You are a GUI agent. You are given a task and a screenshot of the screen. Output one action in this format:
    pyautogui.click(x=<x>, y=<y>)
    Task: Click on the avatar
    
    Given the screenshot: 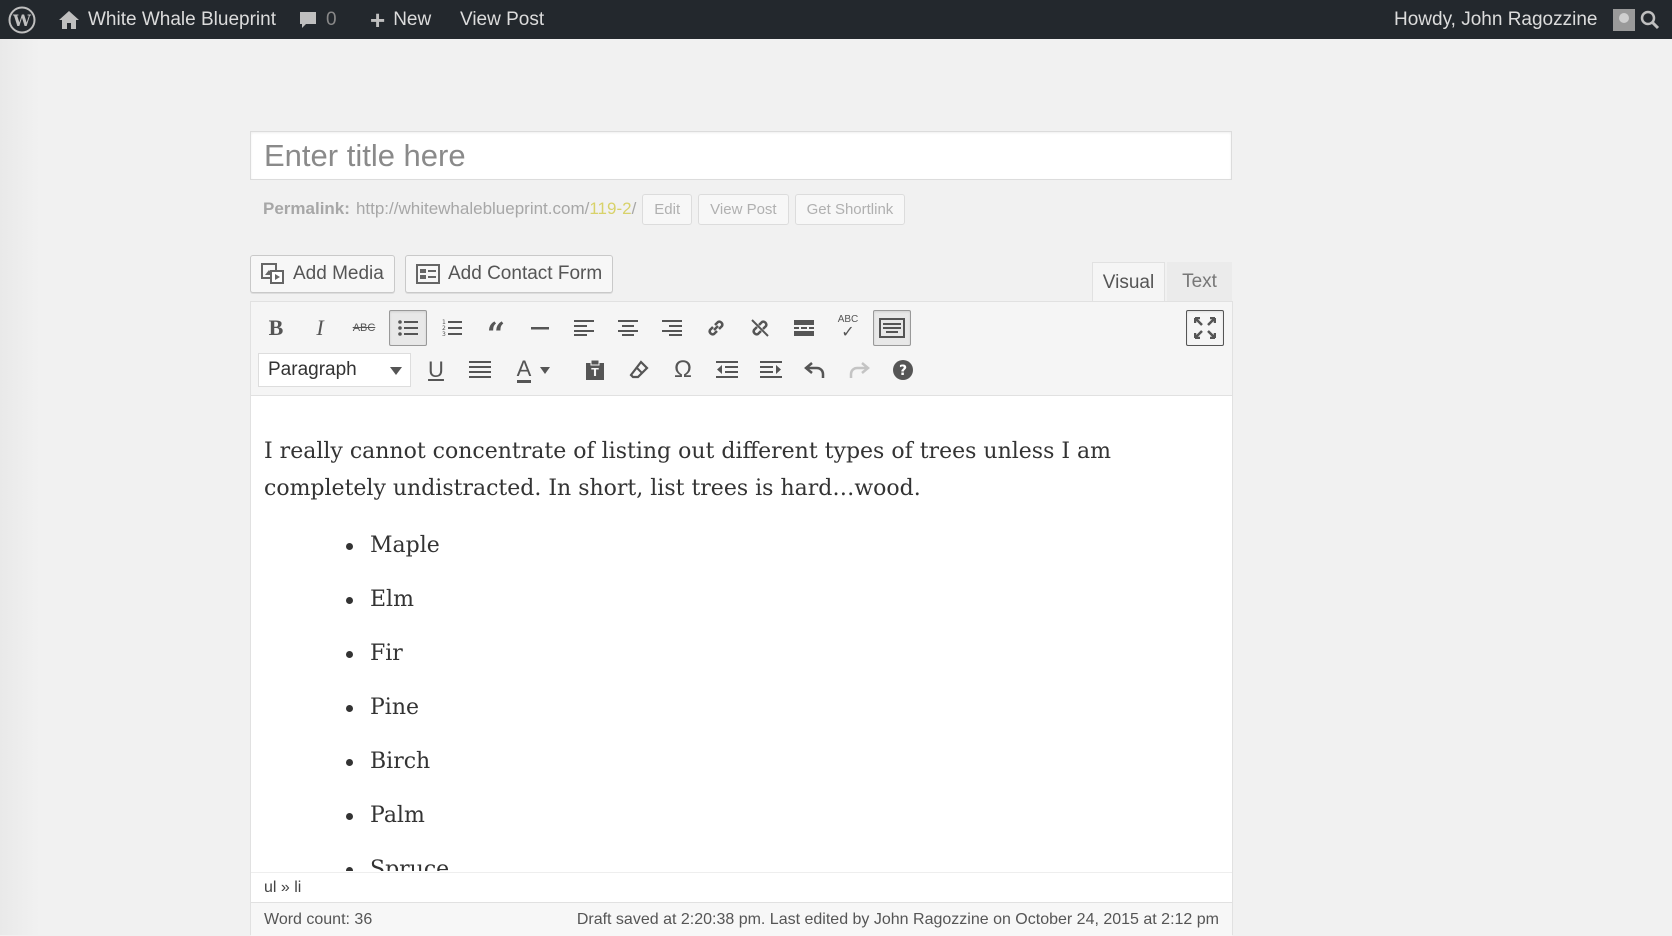 What is the action you would take?
    pyautogui.click(x=1624, y=19)
    